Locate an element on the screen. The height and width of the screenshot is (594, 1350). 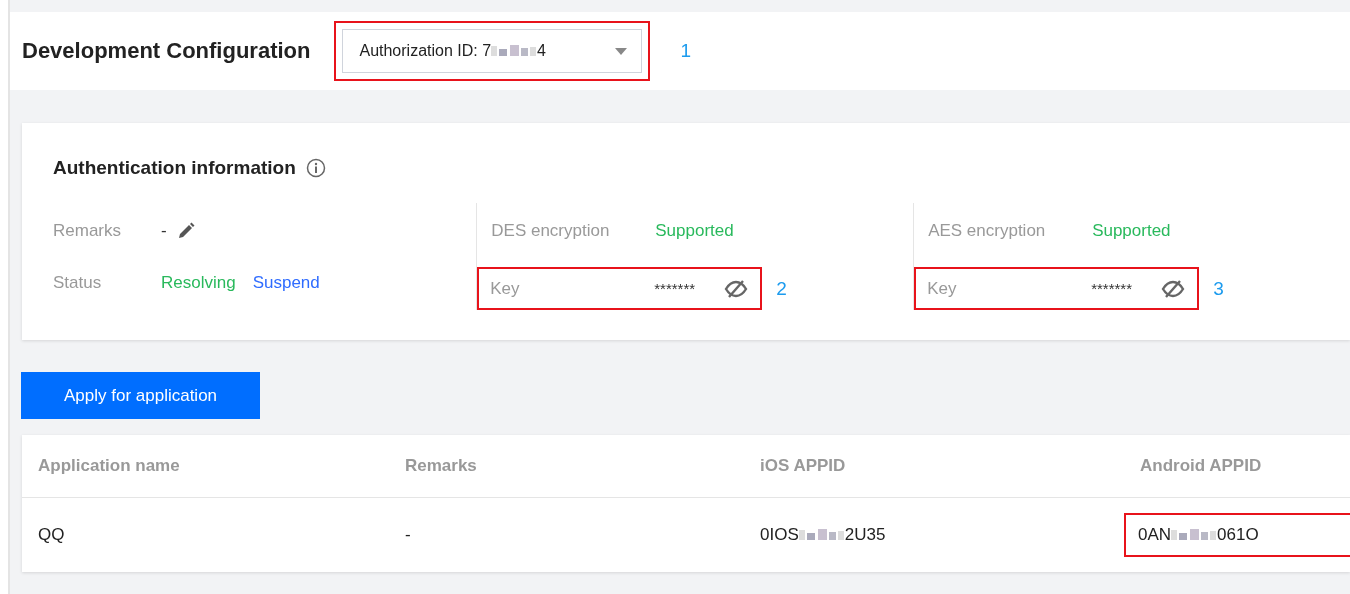
authorization-dropdown: Authorization ID: 7 4 is located at coordinates (492, 51).